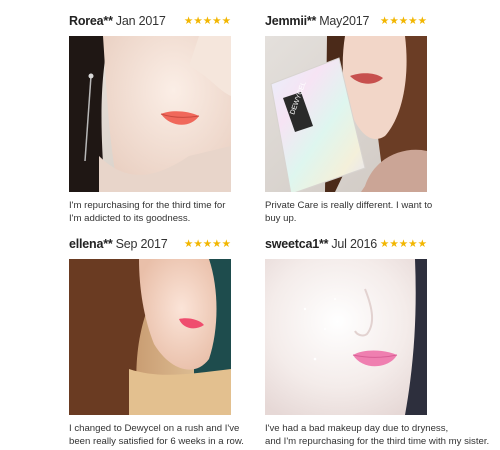 This screenshot has width=500, height=450. Describe the element at coordinates (91, 21) in the screenshot. I see `reviewer-name: Rorea**` at that location.